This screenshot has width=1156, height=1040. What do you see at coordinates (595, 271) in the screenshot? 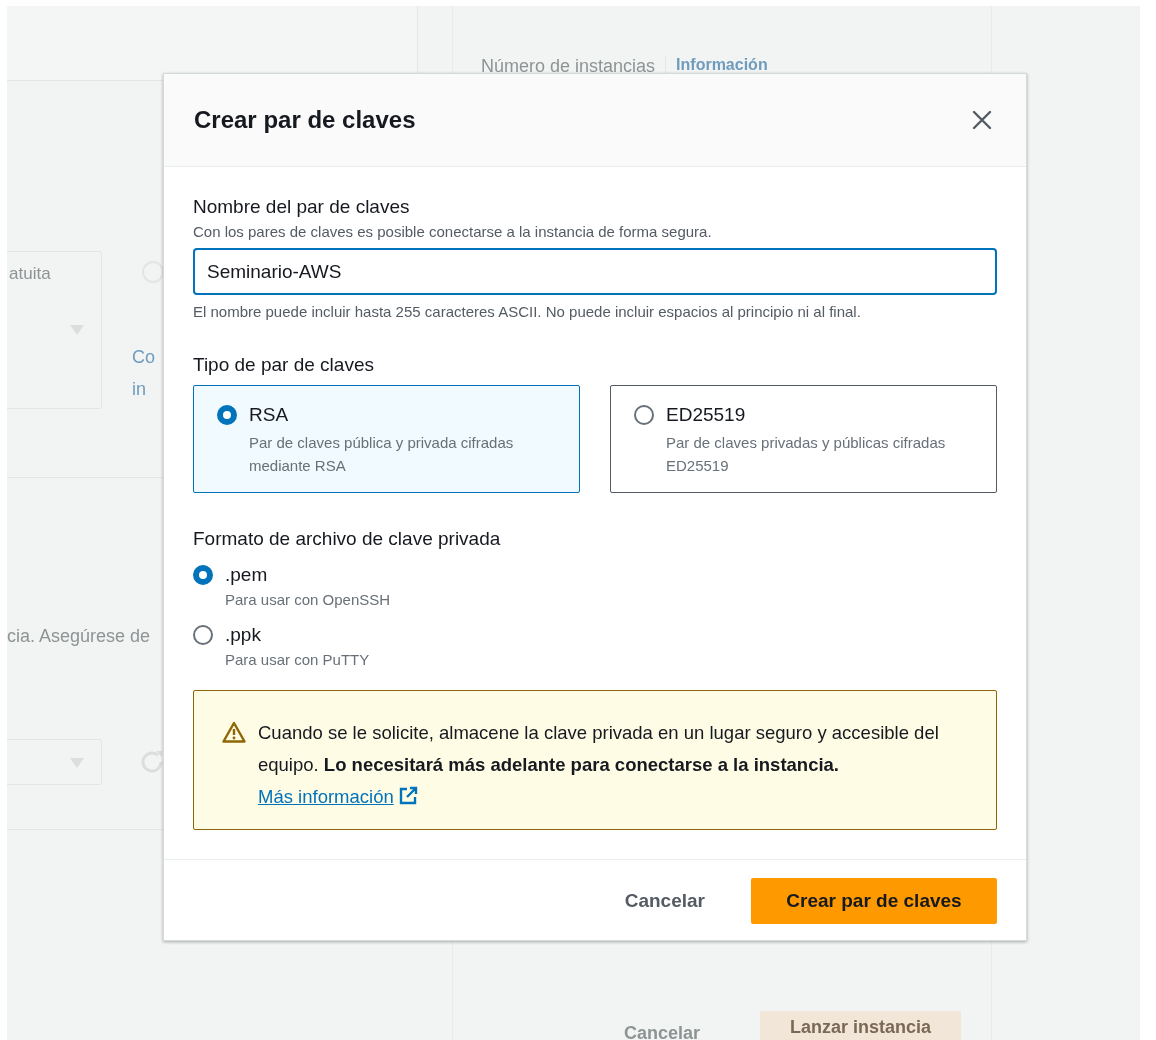
I see `input-field: Seminario-AWS` at bounding box center [595, 271].